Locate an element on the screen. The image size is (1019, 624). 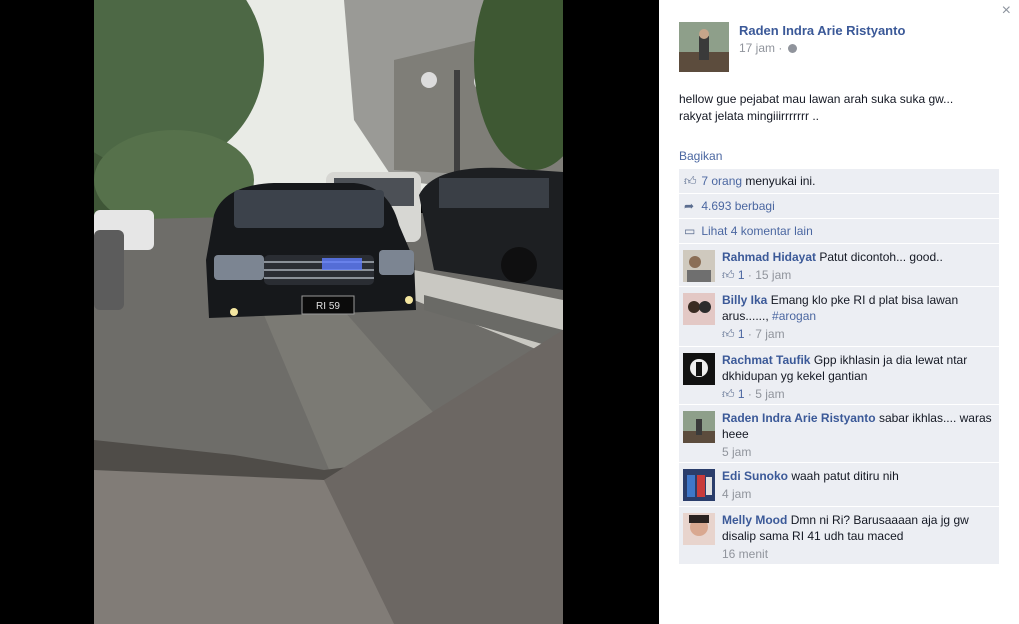
post-meta: 17 jam · is located at coordinates (768, 48).